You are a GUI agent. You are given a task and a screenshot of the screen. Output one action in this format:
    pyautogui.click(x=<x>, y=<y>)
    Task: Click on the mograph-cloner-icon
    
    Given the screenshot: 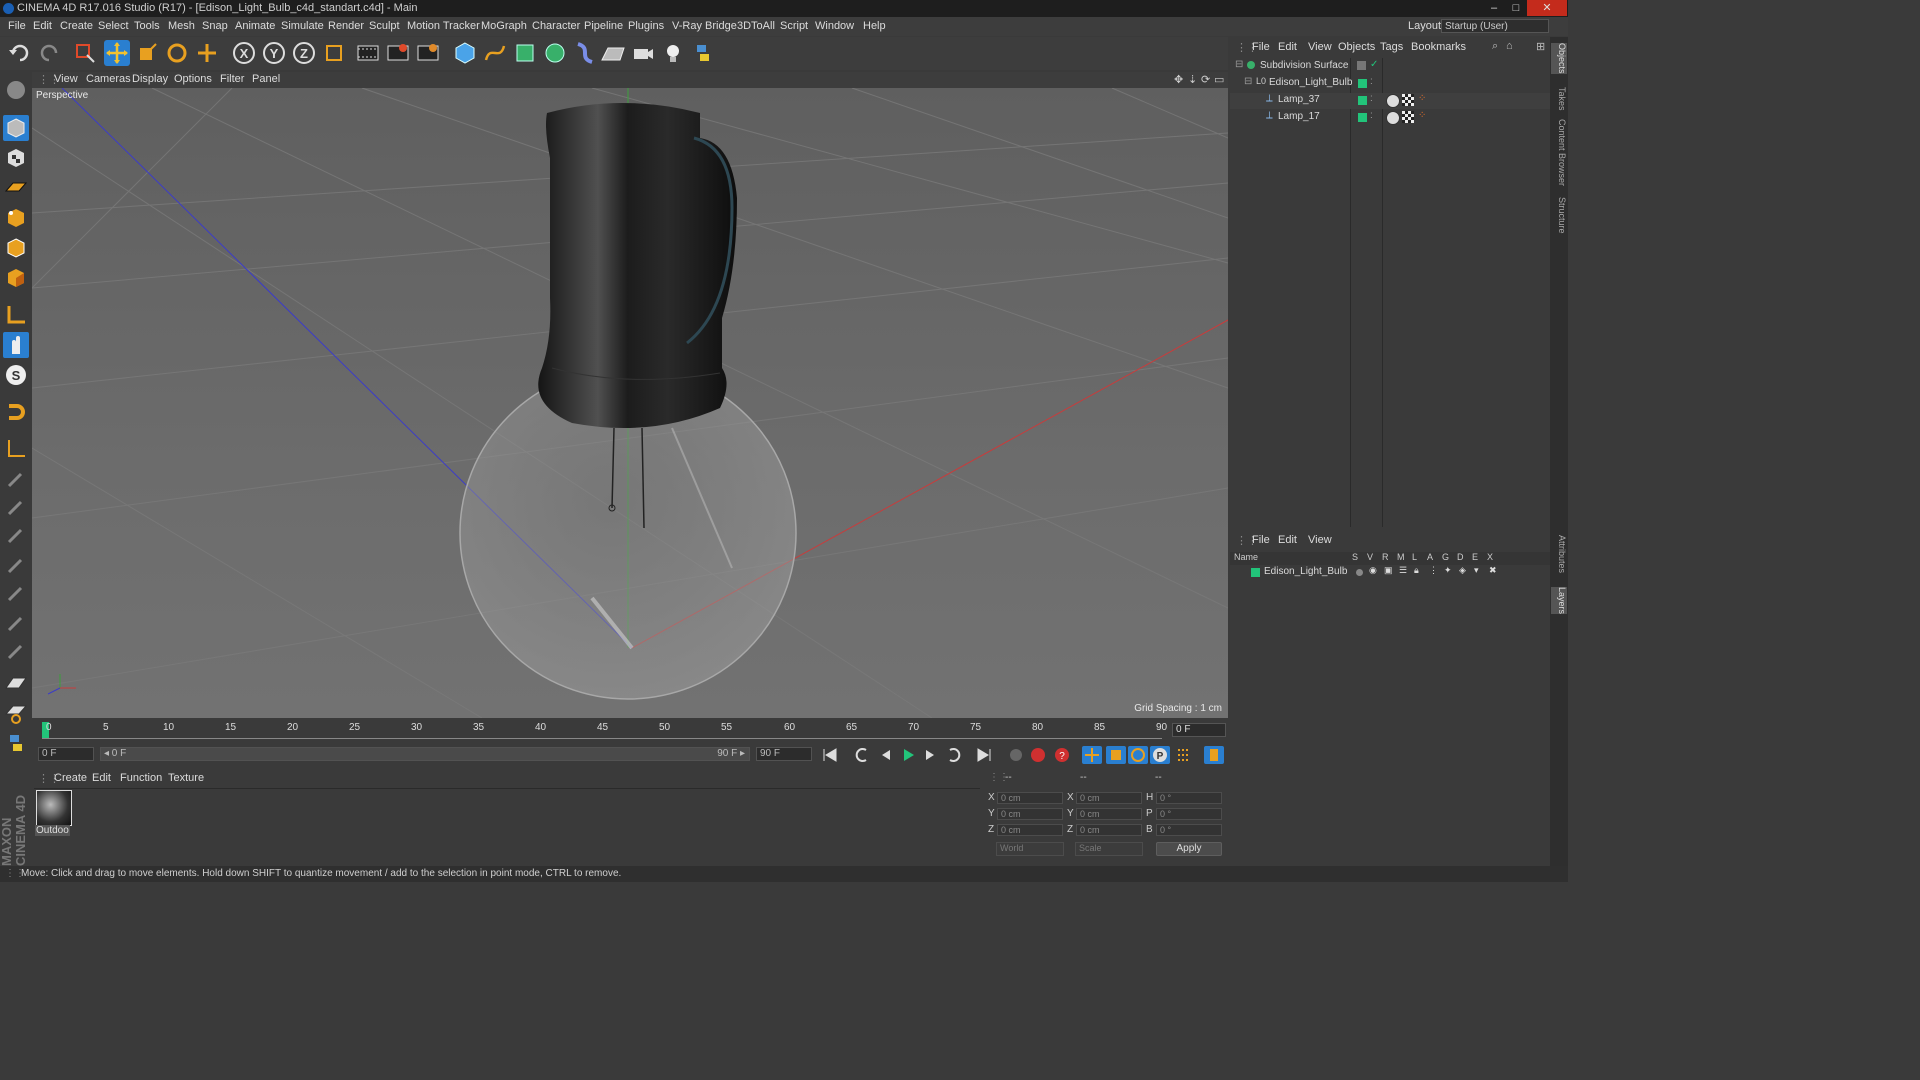 What is the action you would take?
    pyautogui.click(x=555, y=53)
    